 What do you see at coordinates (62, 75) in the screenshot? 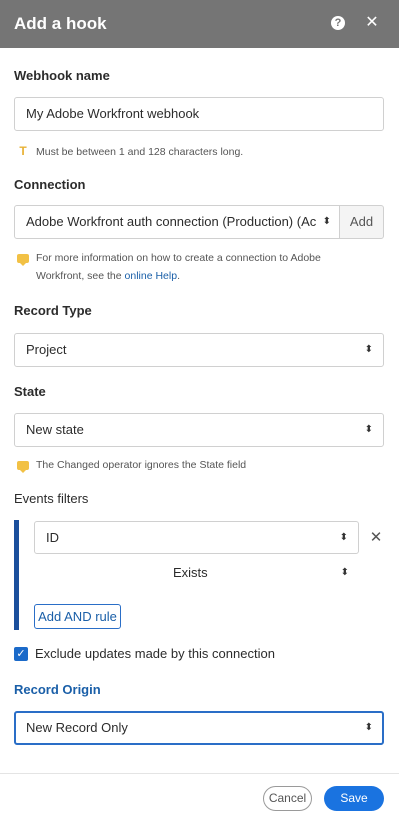
I see `webhook-name-label: Webhook name` at bounding box center [62, 75].